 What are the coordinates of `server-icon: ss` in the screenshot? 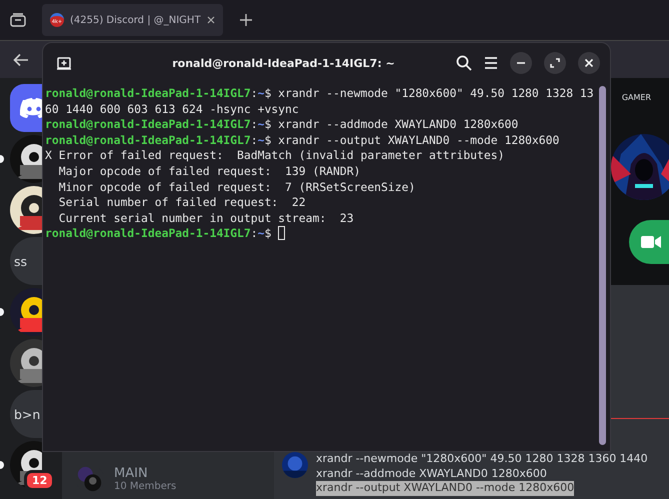 It's located at (26, 261).